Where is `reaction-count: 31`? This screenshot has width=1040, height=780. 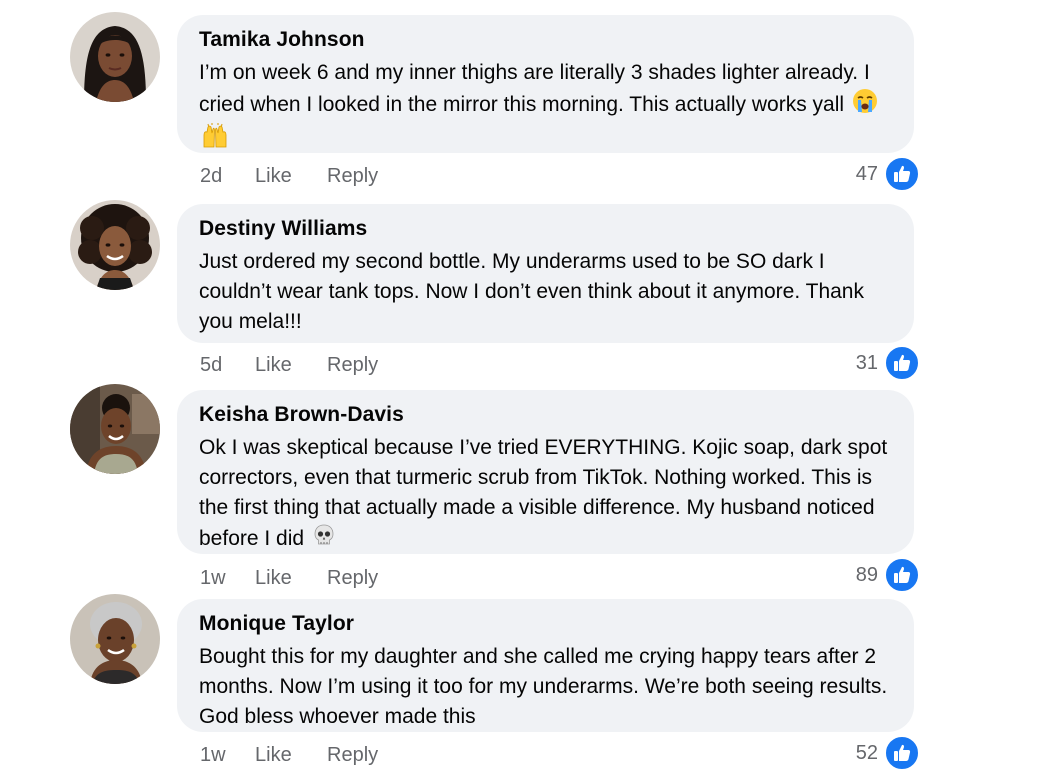 reaction-count: 31 is located at coordinates (866, 362).